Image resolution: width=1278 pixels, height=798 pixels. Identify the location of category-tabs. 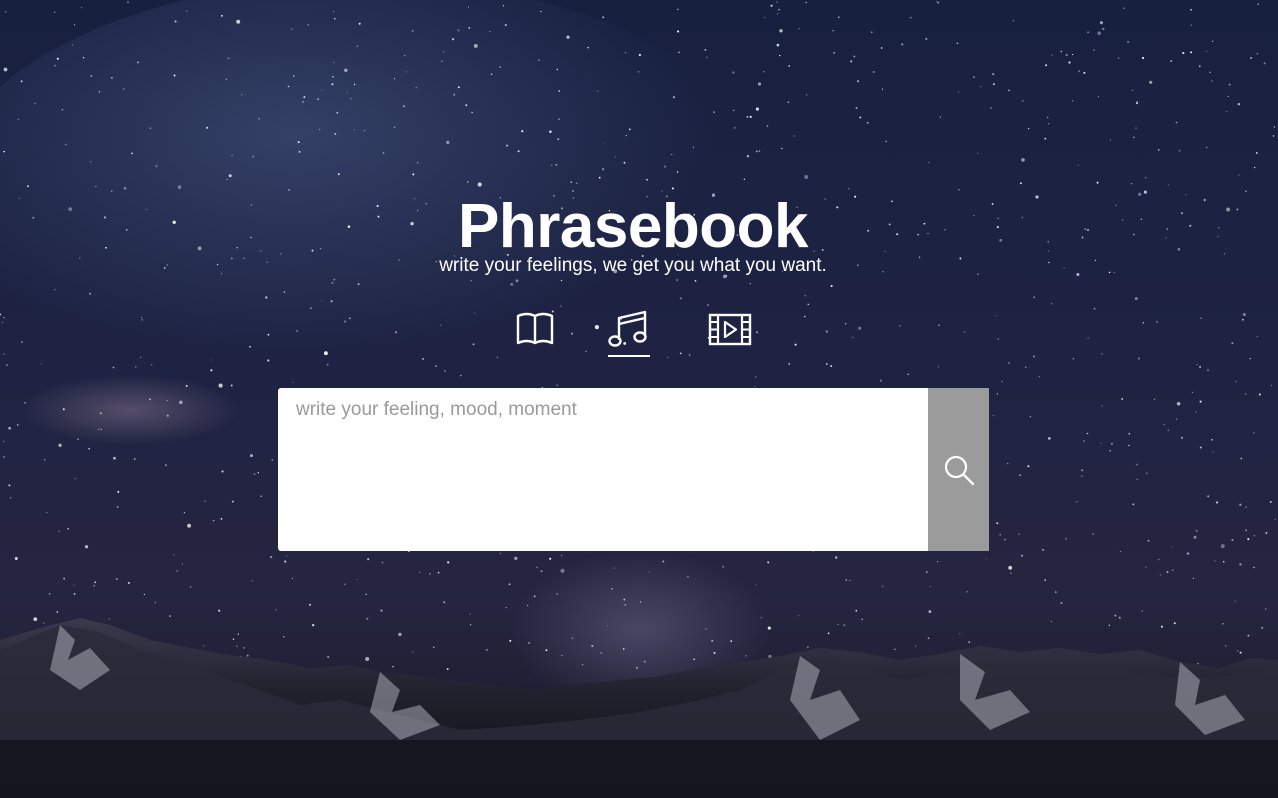
(639, 336).